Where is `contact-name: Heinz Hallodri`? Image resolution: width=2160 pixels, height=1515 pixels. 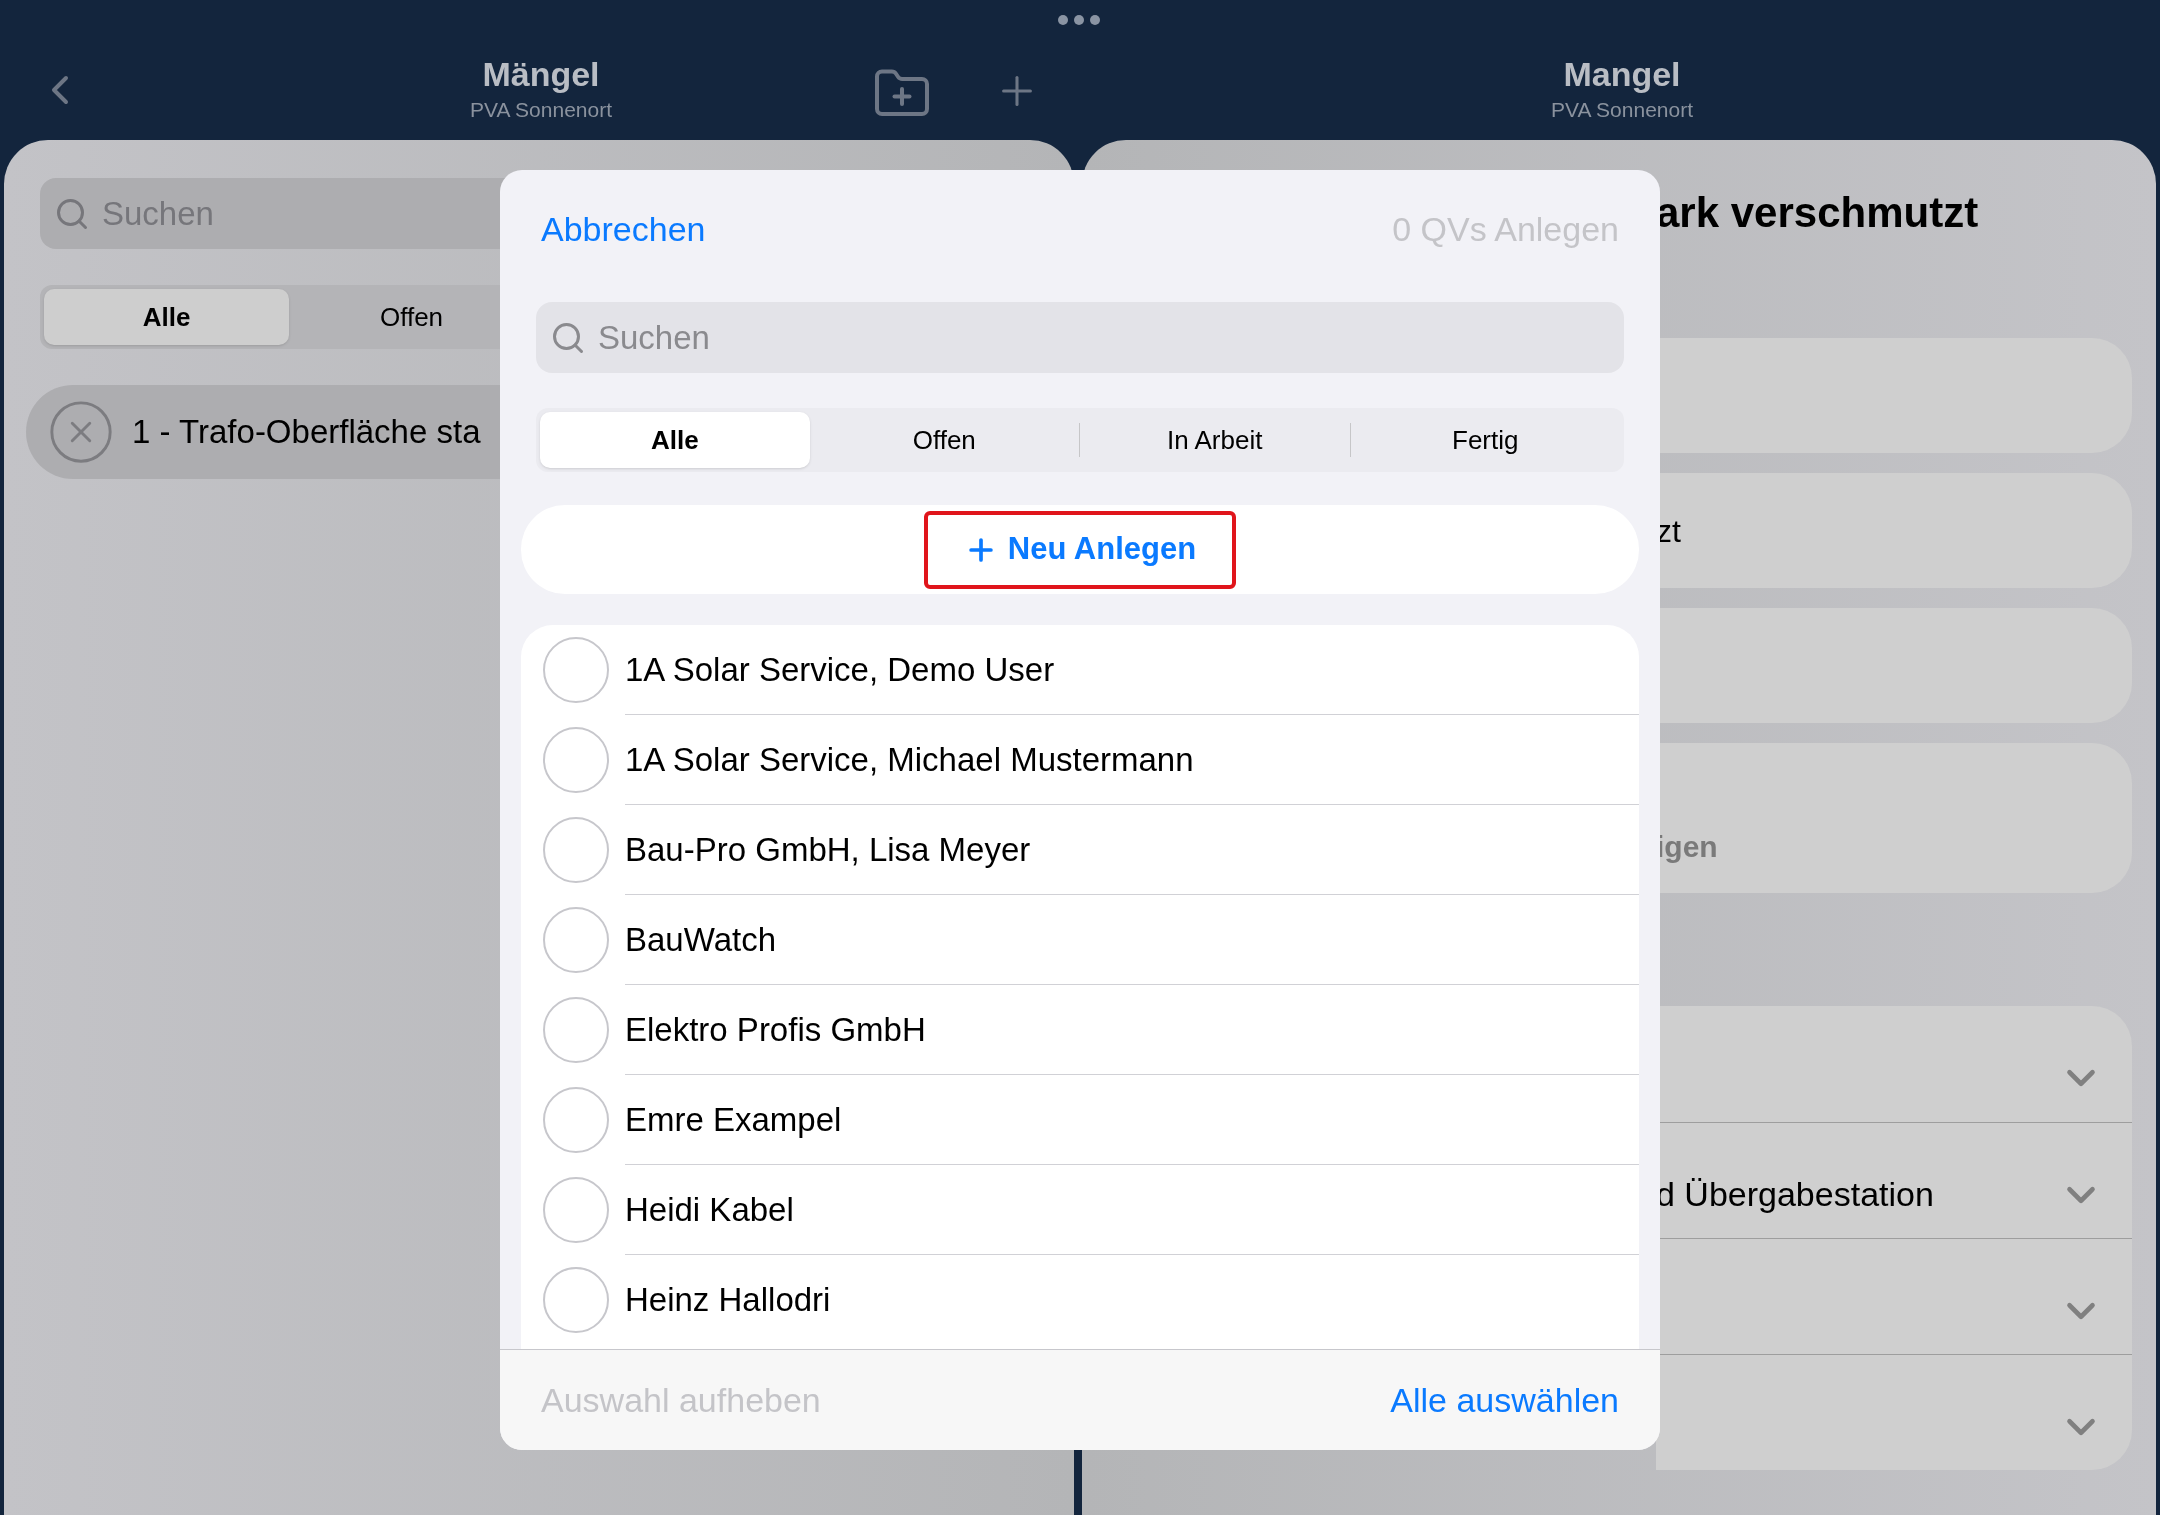 contact-name: Heinz Hallodri is located at coordinates (728, 1300).